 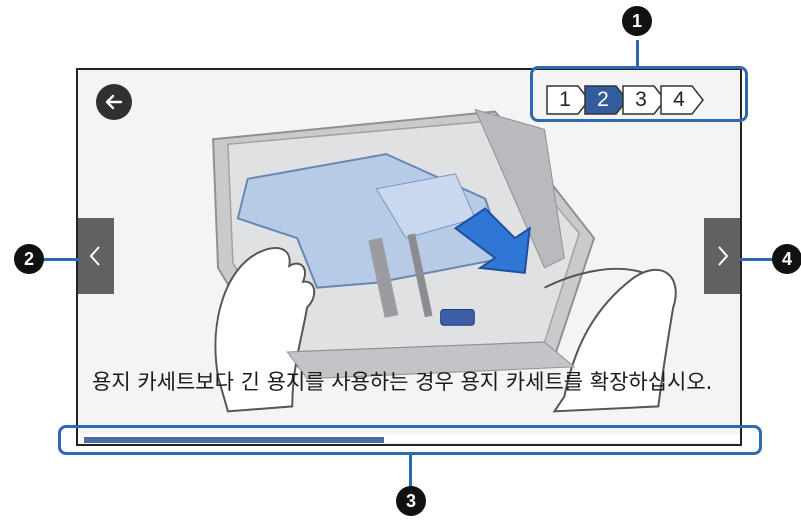 What do you see at coordinates (402, 382) in the screenshot?
I see `instruction-text: 용지 카세트보다 긴 용지를 사용하는 경우 용지 카세트를 확장하십시오.` at bounding box center [402, 382].